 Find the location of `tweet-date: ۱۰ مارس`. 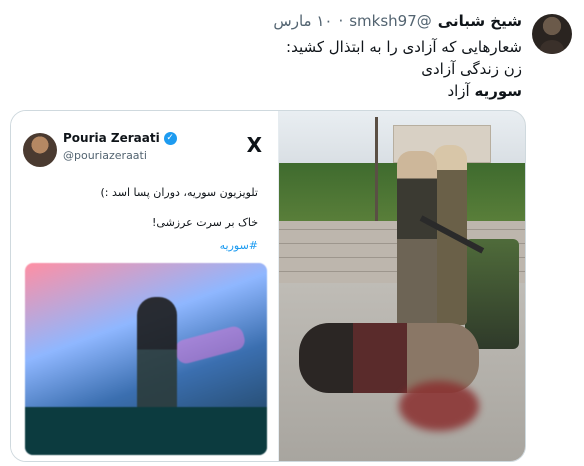

tweet-date: ۱۰ مارس is located at coordinates (302, 21).